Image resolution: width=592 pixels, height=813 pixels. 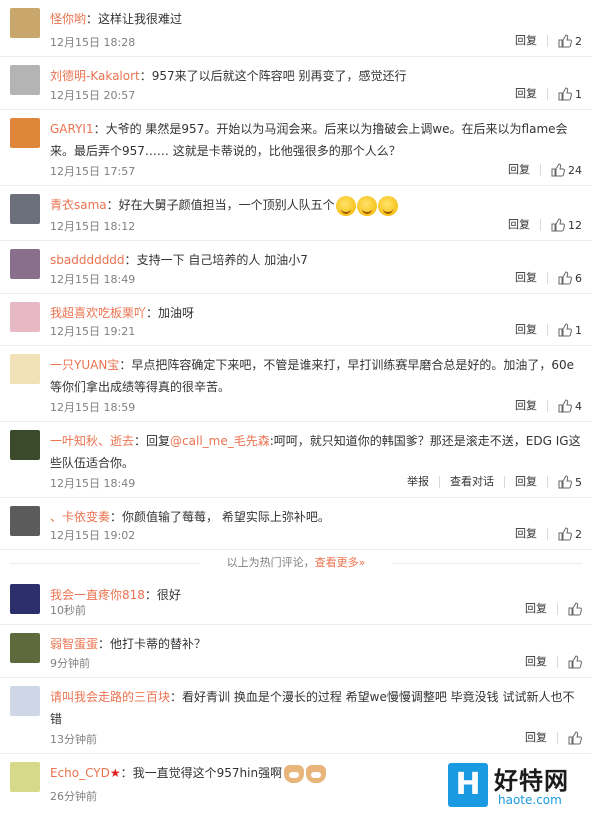 What do you see at coordinates (158, 441) in the screenshot?
I see `reply-prefix: 回复` at bounding box center [158, 441].